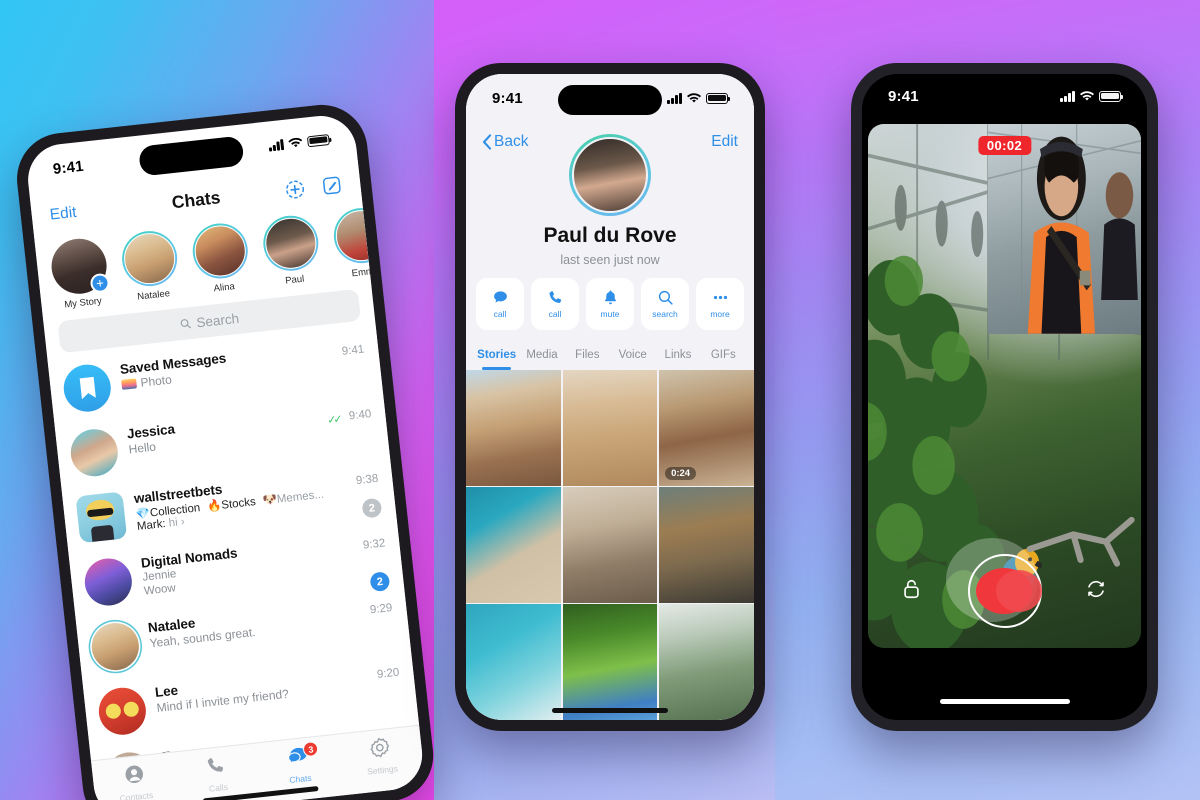 The height and width of the screenshot is (800, 1200). I want to click on ellipsis-icon, so click(720, 297).